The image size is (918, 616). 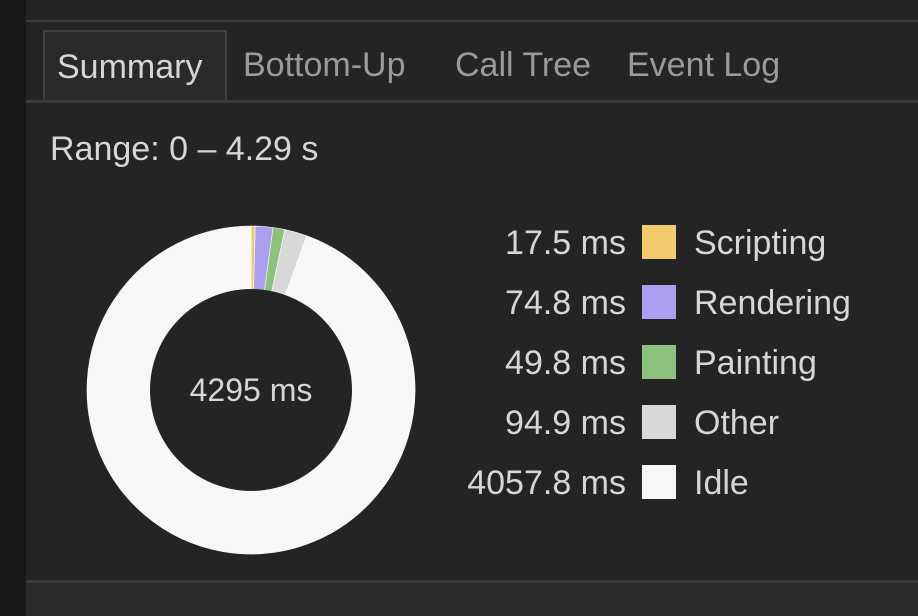 I want to click on legend-item-painting: 49.8 ms Painting, so click(x=676, y=363).